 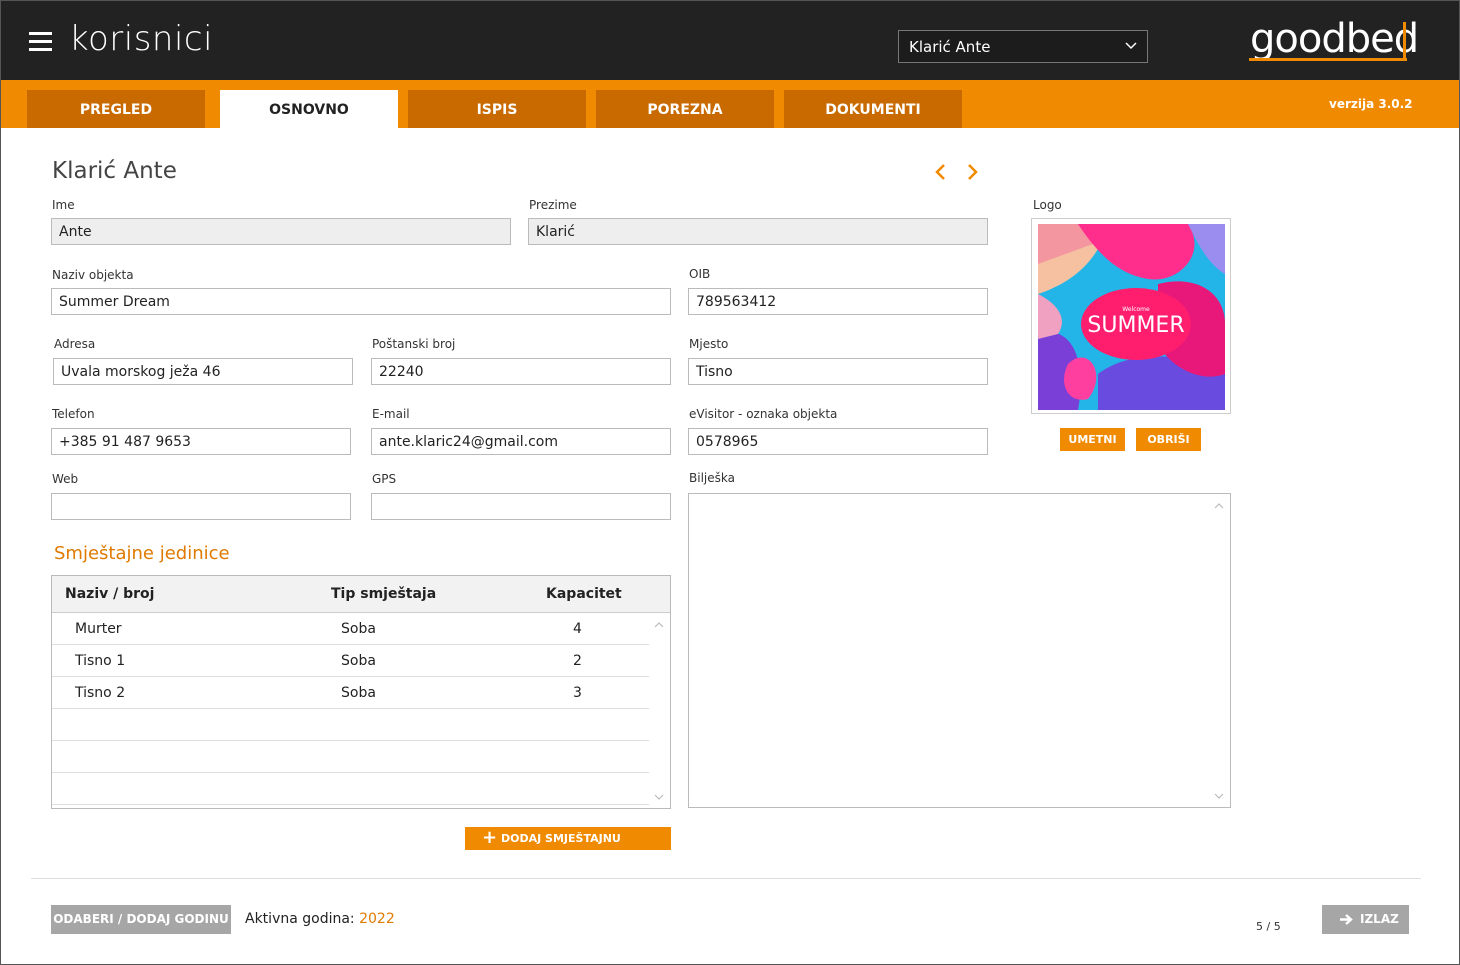 What do you see at coordinates (838, 371) in the screenshot?
I see `mjesto-field: Tisno` at bounding box center [838, 371].